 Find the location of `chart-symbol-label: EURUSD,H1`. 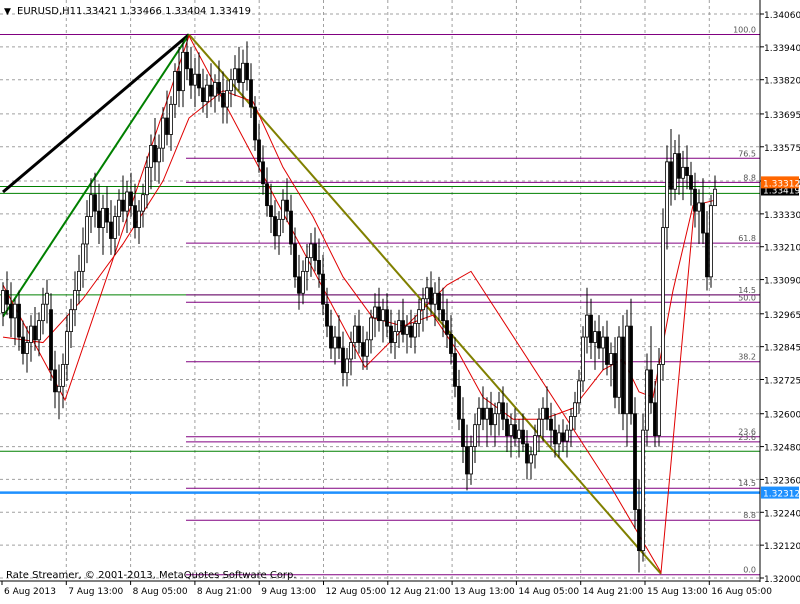

chart-symbol-label: EURUSD,H1 is located at coordinates (46, 11).